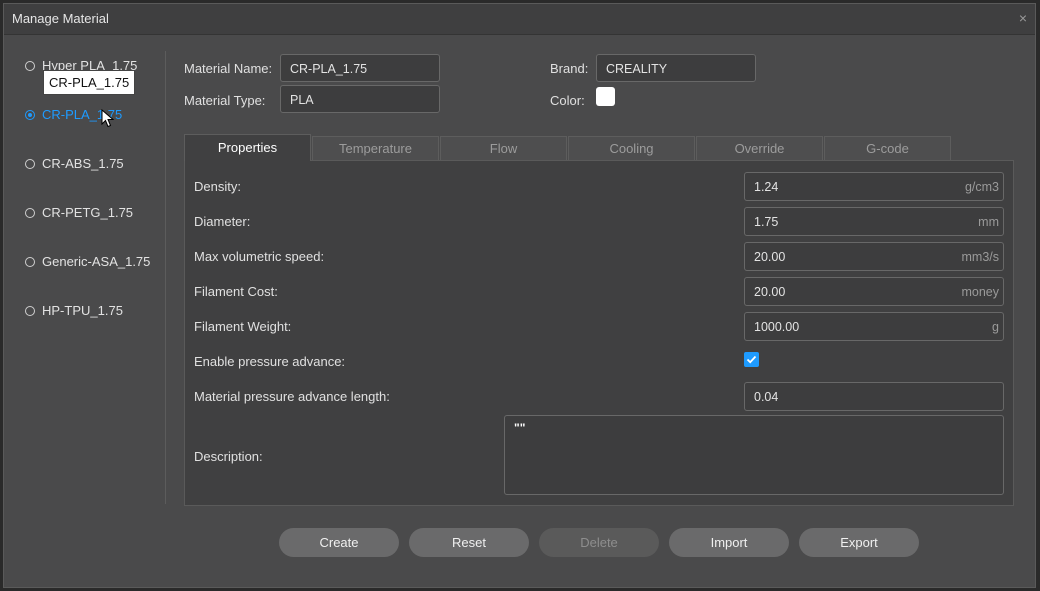 This screenshot has width=1040, height=591. I want to click on density-unit: g/cm3, so click(981, 187).